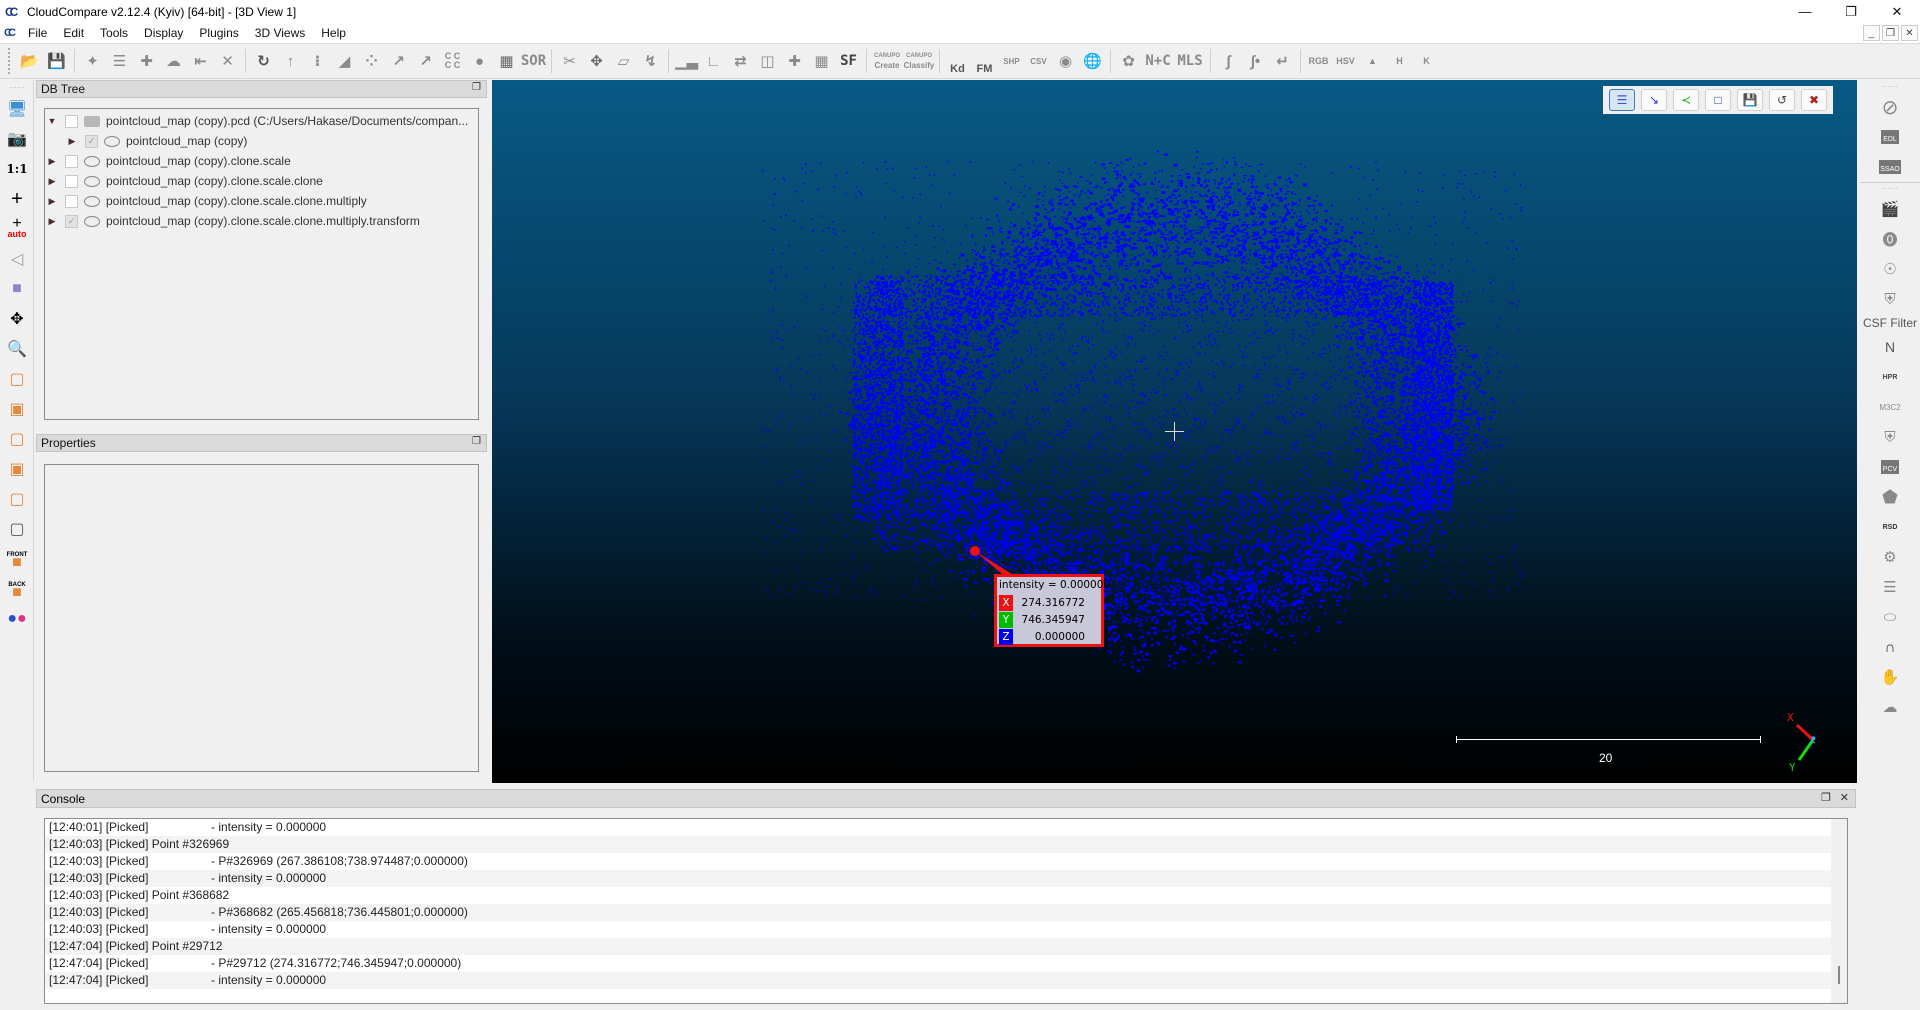 This screenshot has width=1920, height=1010. I want to click on mdi-system-icon: CC, so click(12, 33).